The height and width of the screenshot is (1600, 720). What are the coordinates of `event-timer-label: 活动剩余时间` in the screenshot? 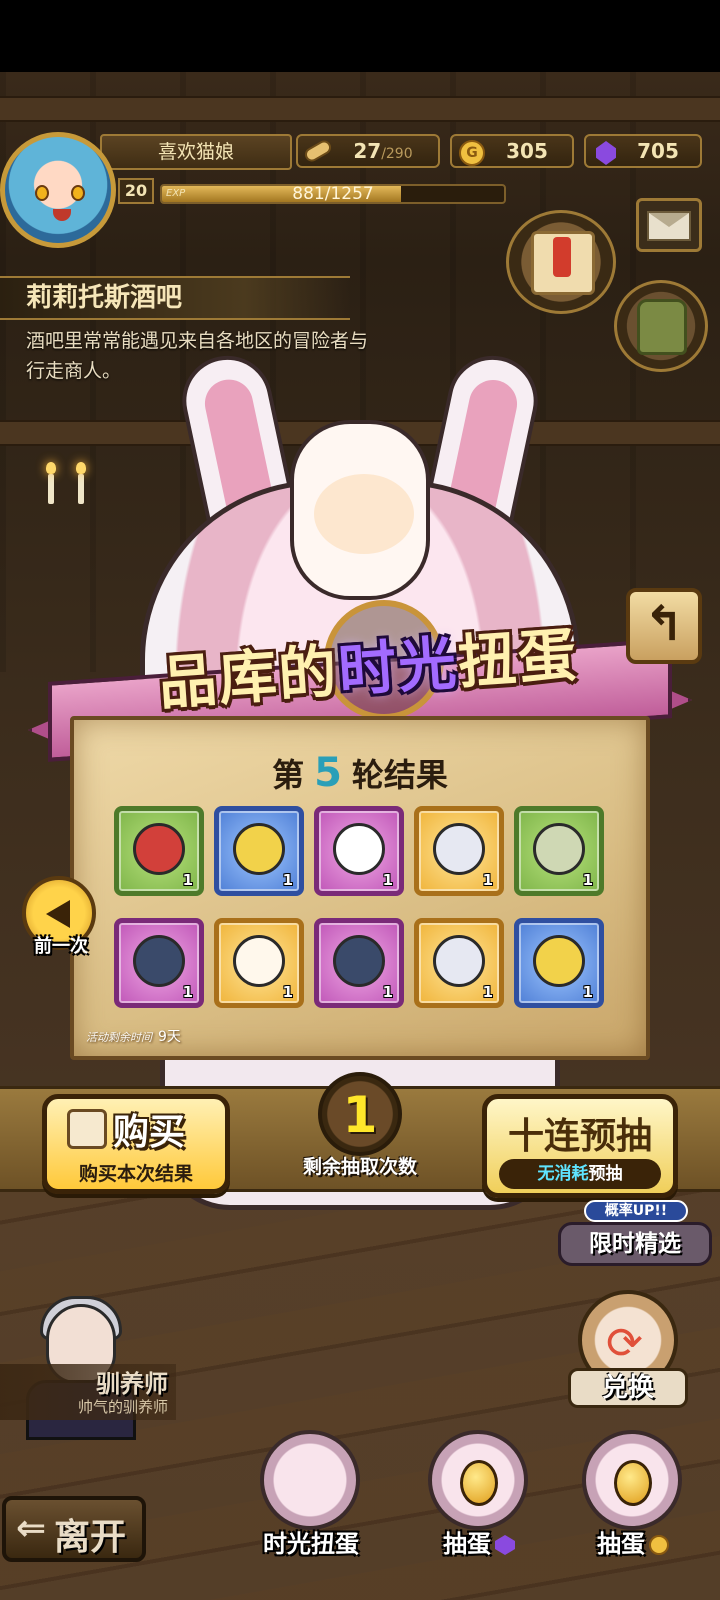 It's located at (119, 1037).